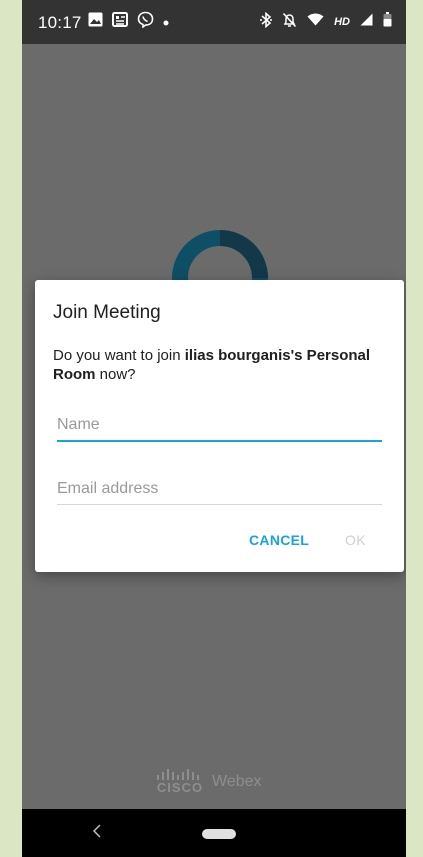  Describe the element at coordinates (237, 781) in the screenshot. I see `webex-wordmark: Webex` at that location.